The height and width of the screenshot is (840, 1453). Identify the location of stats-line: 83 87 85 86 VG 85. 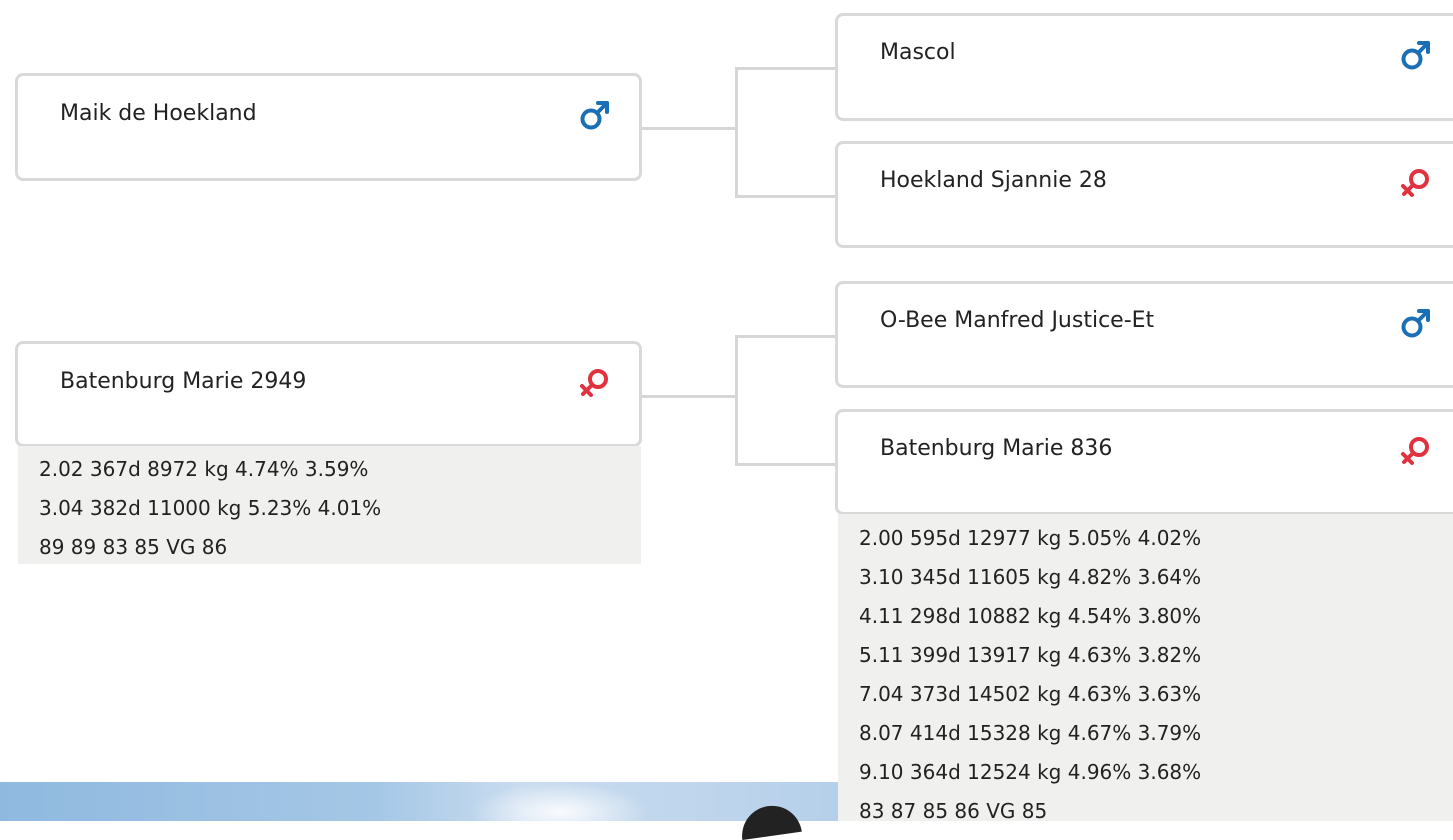
(953, 811).